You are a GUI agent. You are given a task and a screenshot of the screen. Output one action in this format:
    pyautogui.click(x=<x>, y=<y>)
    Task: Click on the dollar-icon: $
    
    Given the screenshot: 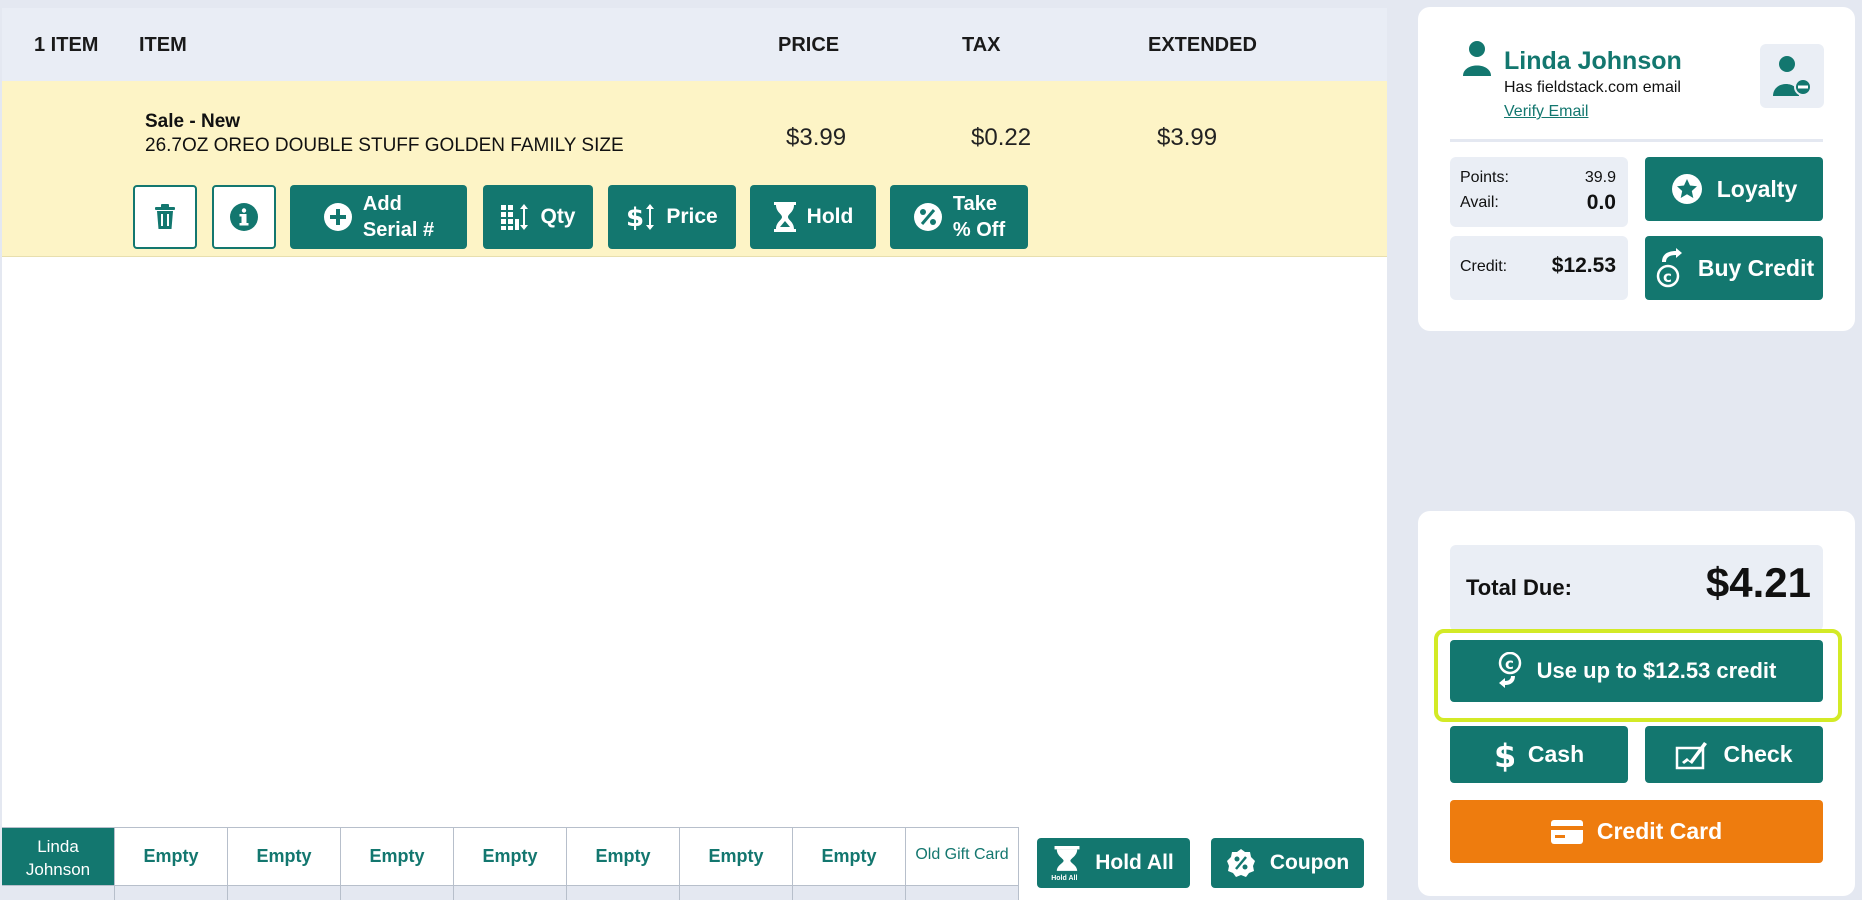 What is the action you would take?
    pyautogui.click(x=1504, y=755)
    